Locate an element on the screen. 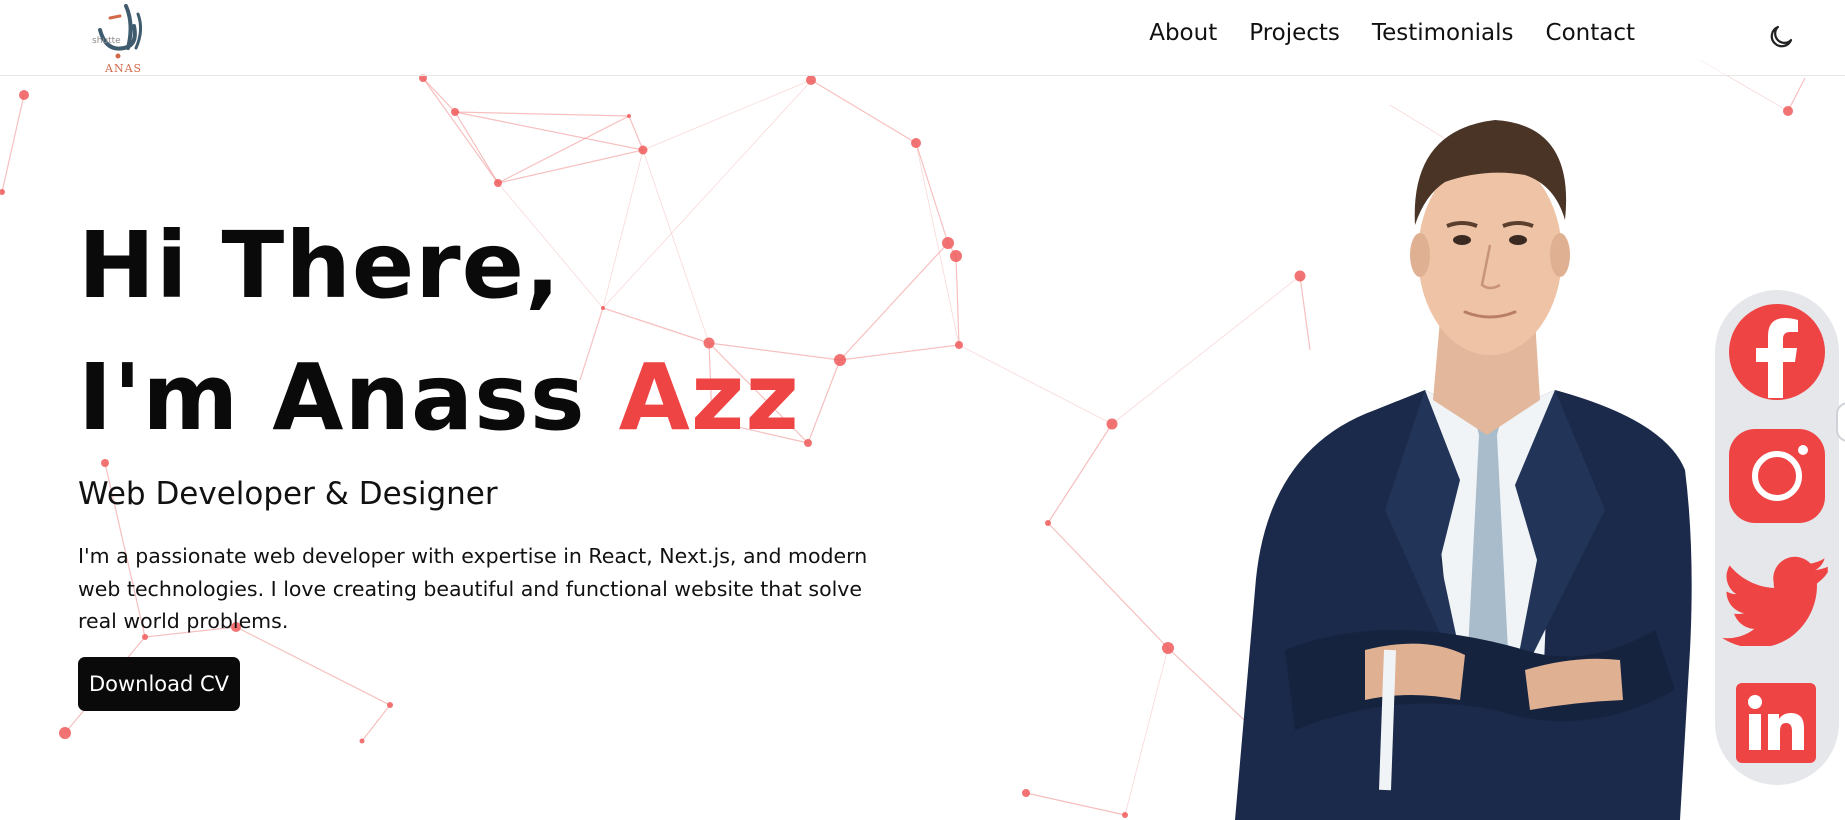 The width and height of the screenshot is (1845, 820). facebook-link is located at coordinates (1777, 352).